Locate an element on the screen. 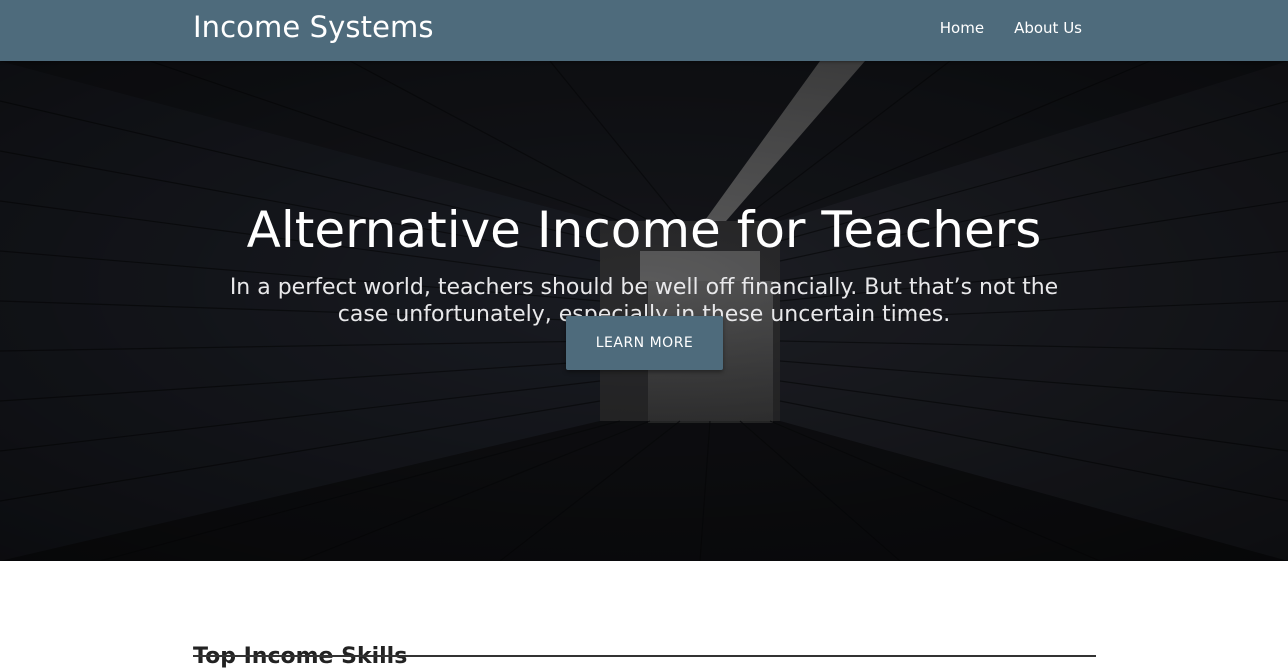 Image resolution: width=1288 pixels, height=669 pixels. brand-logo-link: Income Systems is located at coordinates (313, 27).